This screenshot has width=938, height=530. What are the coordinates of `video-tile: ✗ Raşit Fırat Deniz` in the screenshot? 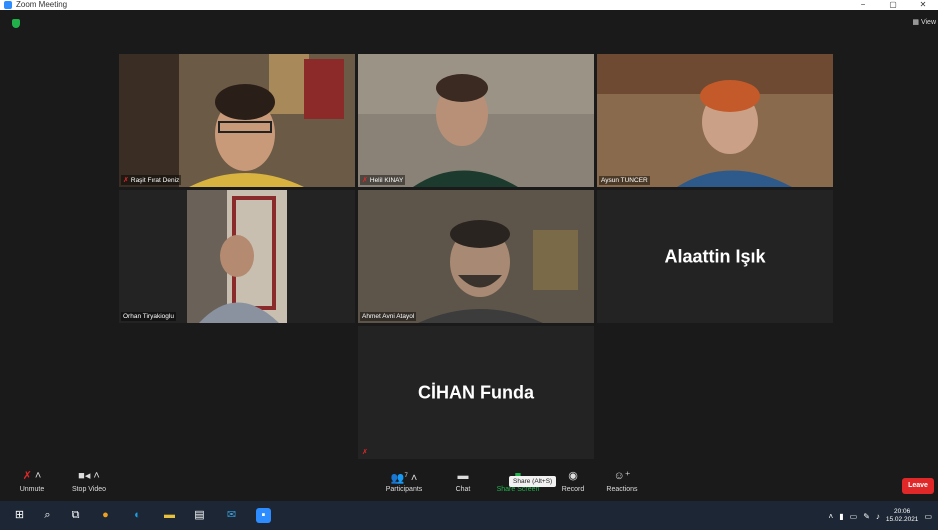 It's located at (237, 120).